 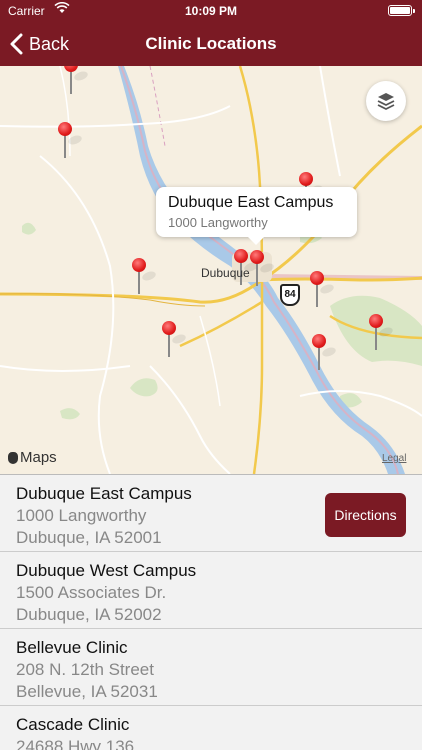 I want to click on map-pin-selected, so click(x=261, y=269).